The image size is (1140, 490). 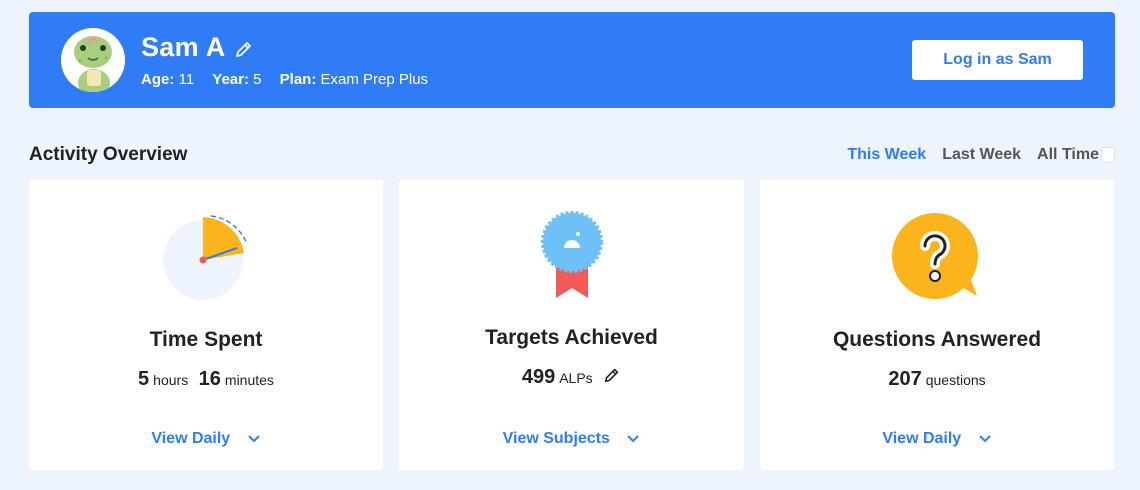 What do you see at coordinates (571, 337) in the screenshot?
I see `targets-achieved-title: Targets Achieved` at bounding box center [571, 337].